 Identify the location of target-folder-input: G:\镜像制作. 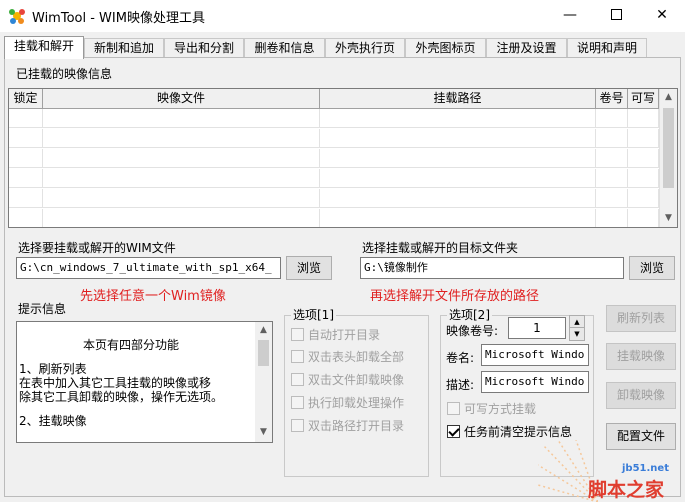
(492, 268).